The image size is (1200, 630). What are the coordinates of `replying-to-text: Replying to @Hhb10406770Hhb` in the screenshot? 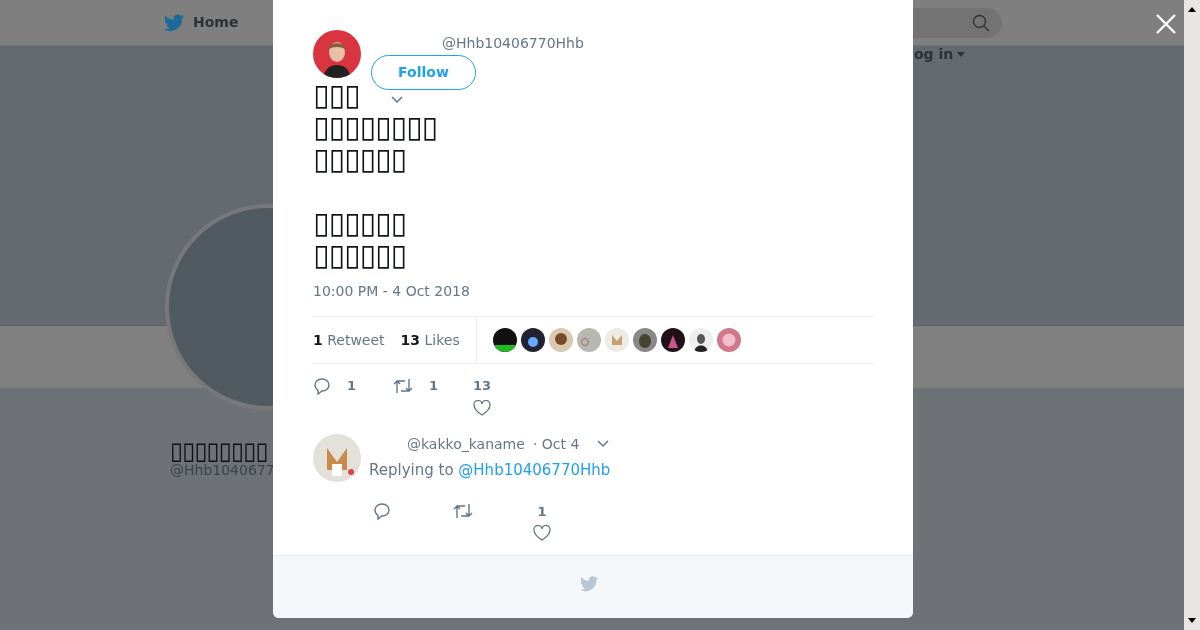 It's located at (490, 470).